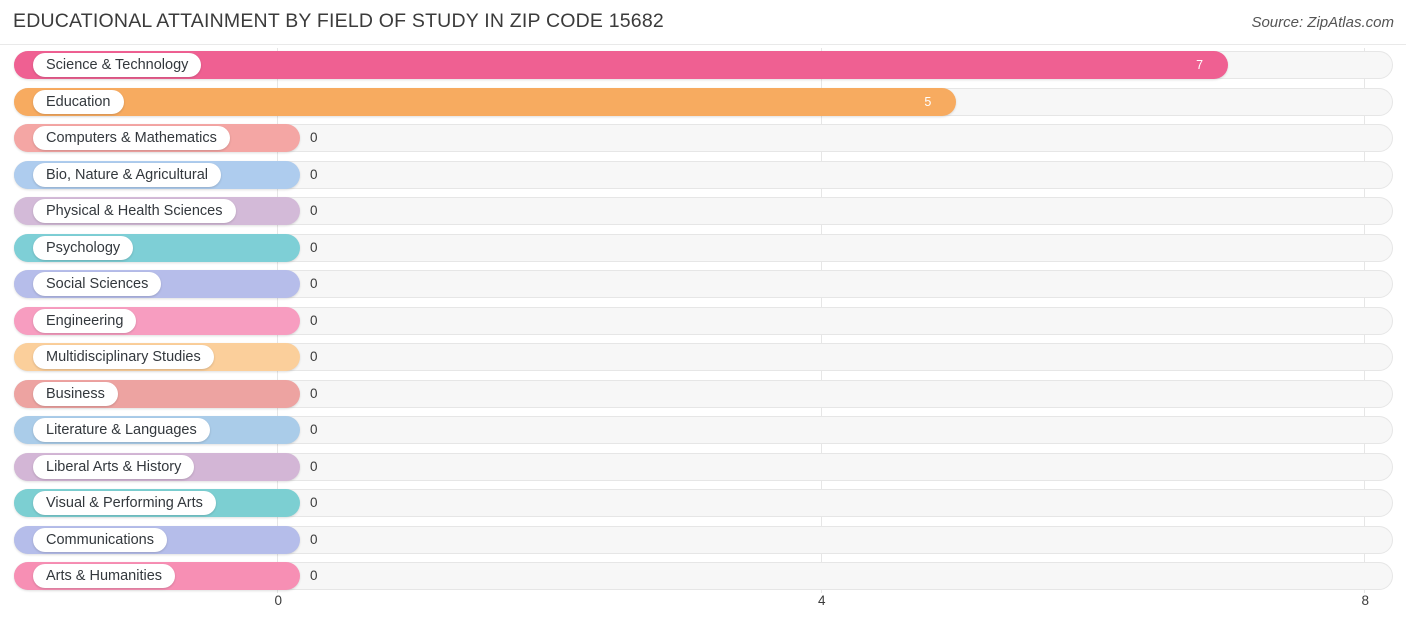 The height and width of the screenshot is (631, 1406). I want to click on chart-row: Science & Technology 7, so click(703, 66).